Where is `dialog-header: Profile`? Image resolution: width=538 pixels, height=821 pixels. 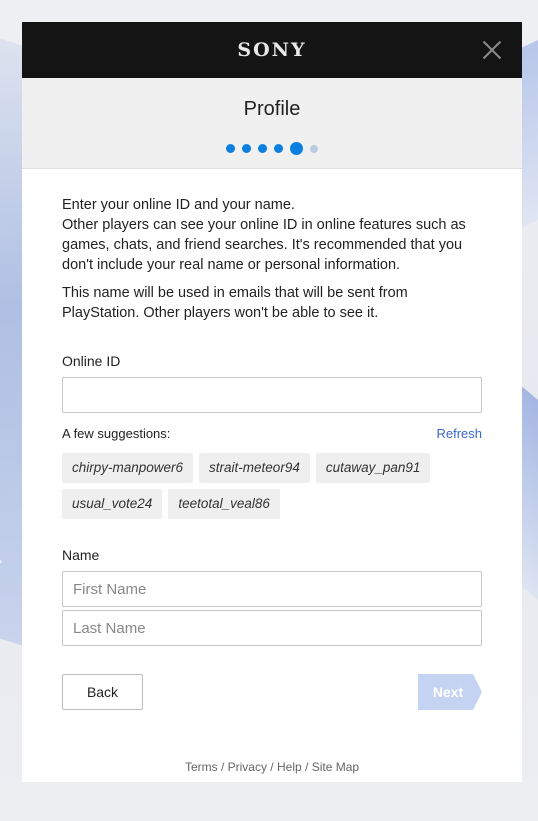 dialog-header: Profile is located at coordinates (272, 123).